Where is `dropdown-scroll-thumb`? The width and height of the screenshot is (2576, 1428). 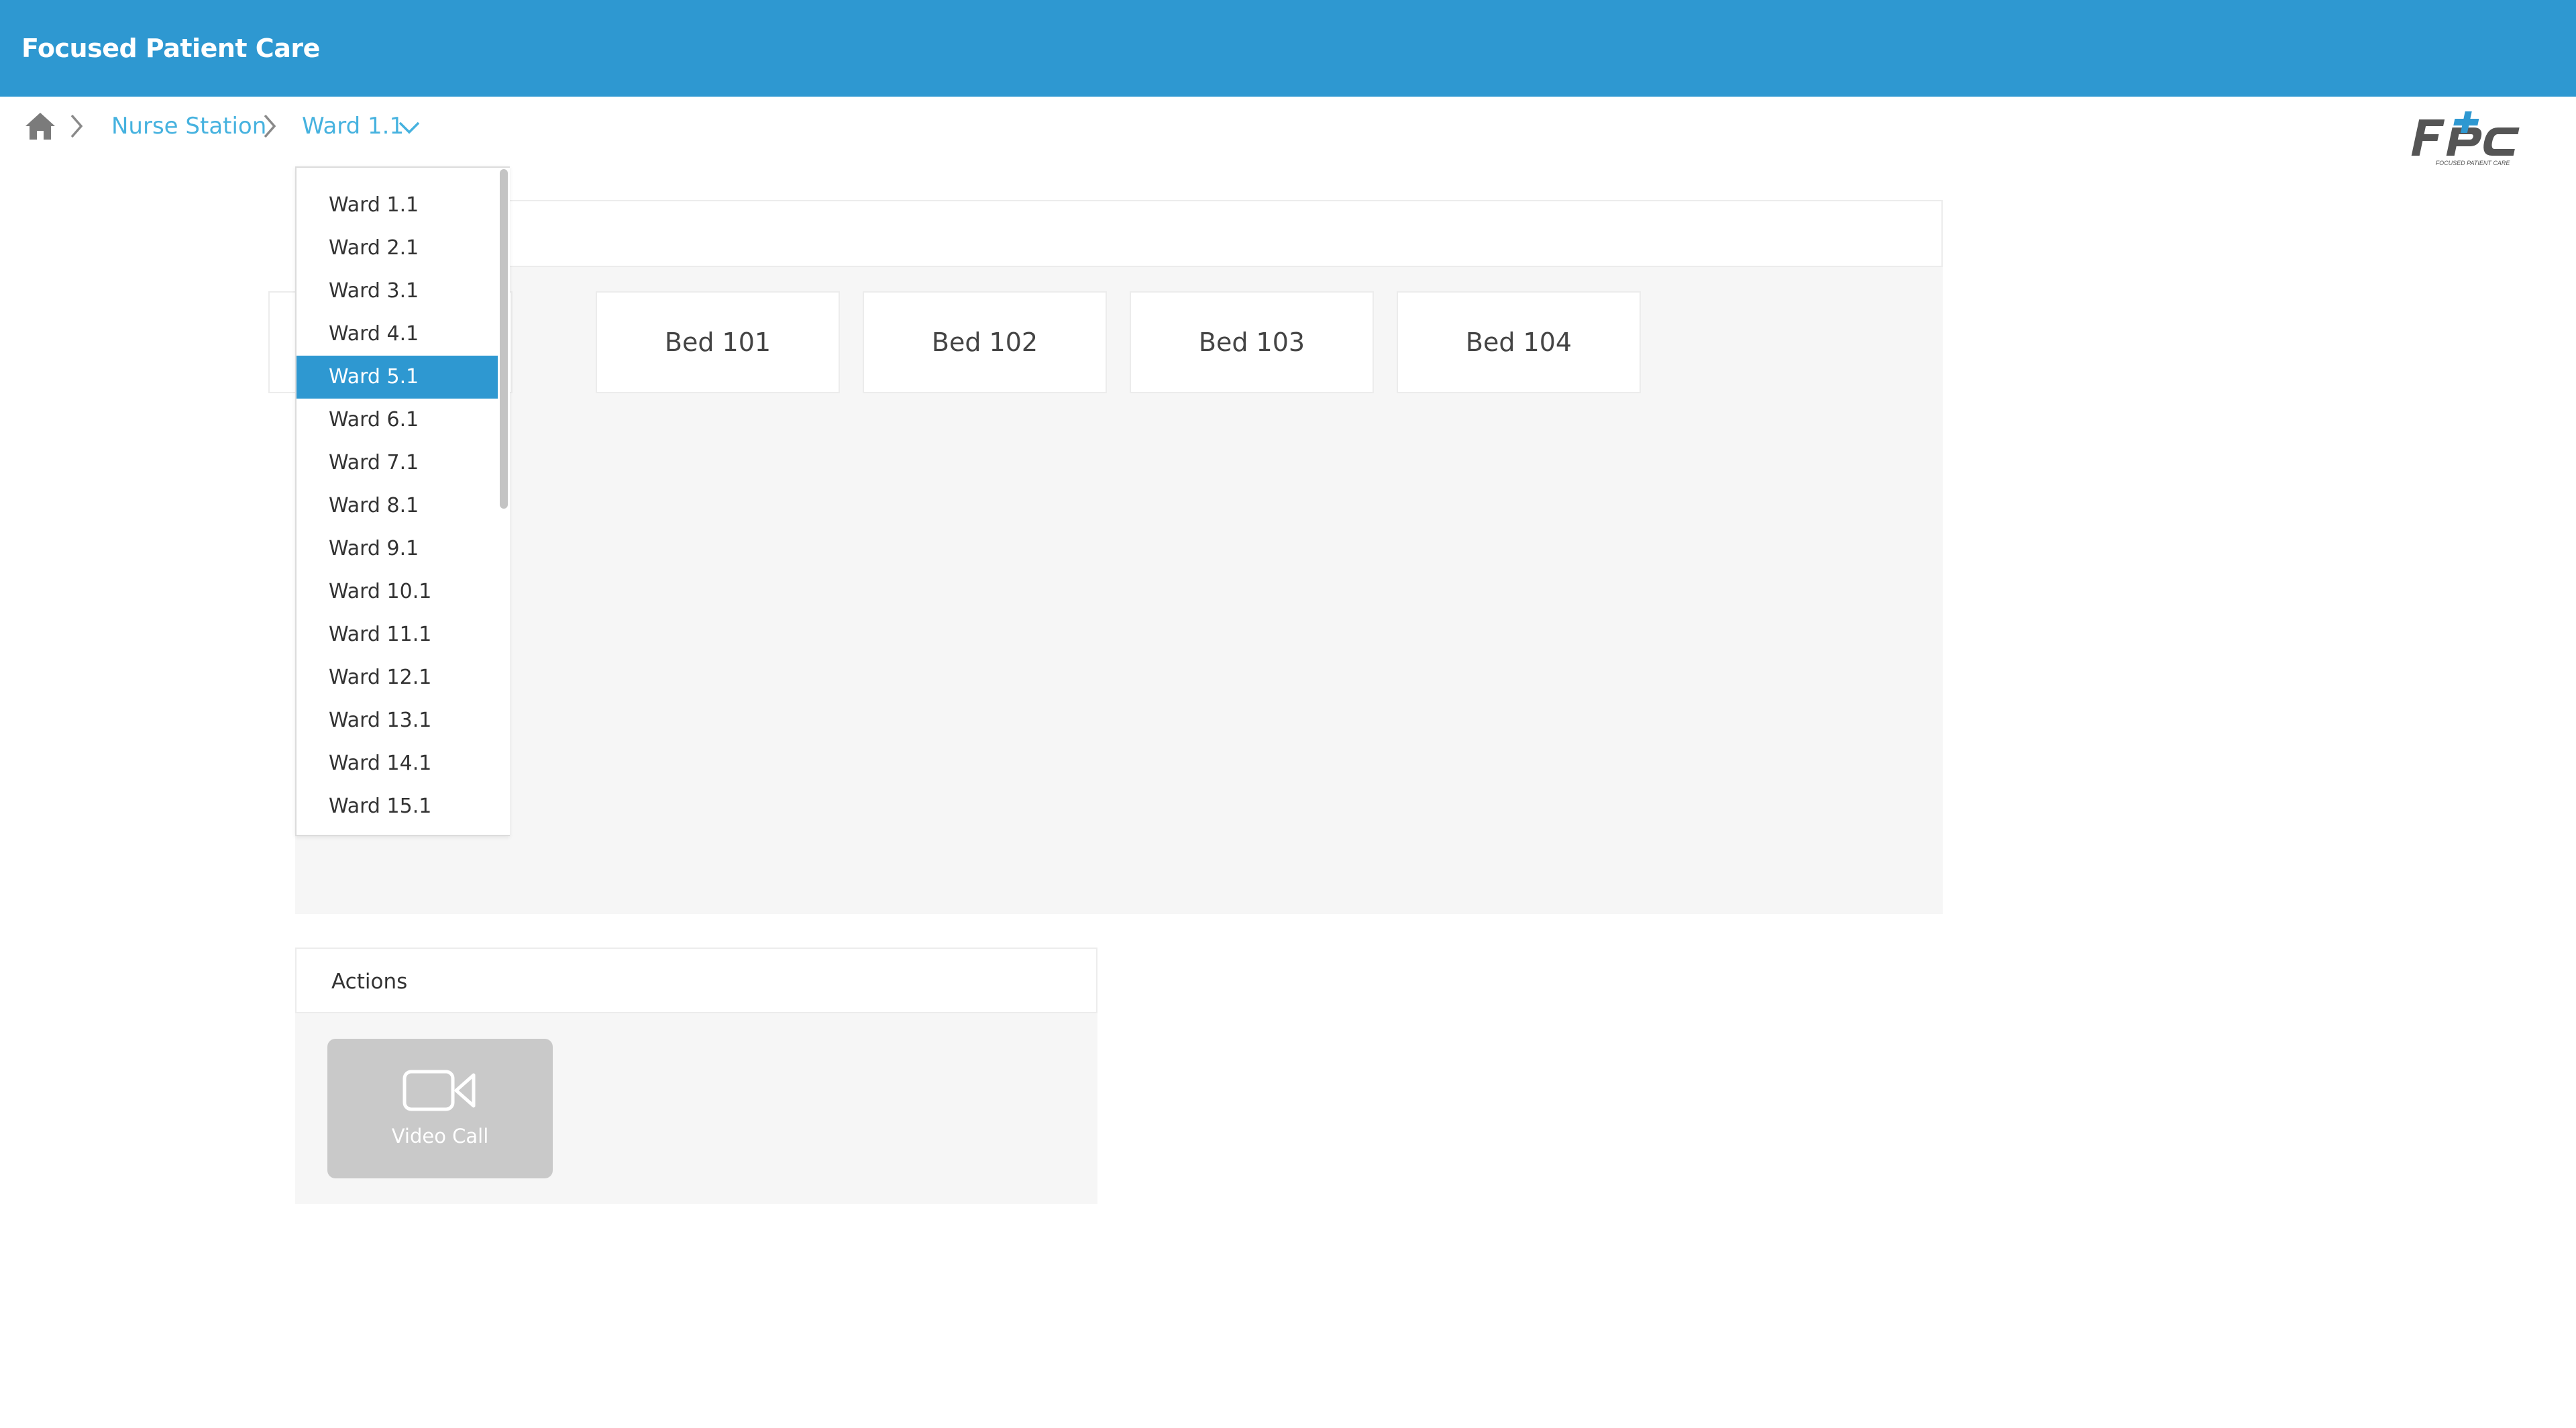
dropdown-scroll-thumb is located at coordinates (504, 339).